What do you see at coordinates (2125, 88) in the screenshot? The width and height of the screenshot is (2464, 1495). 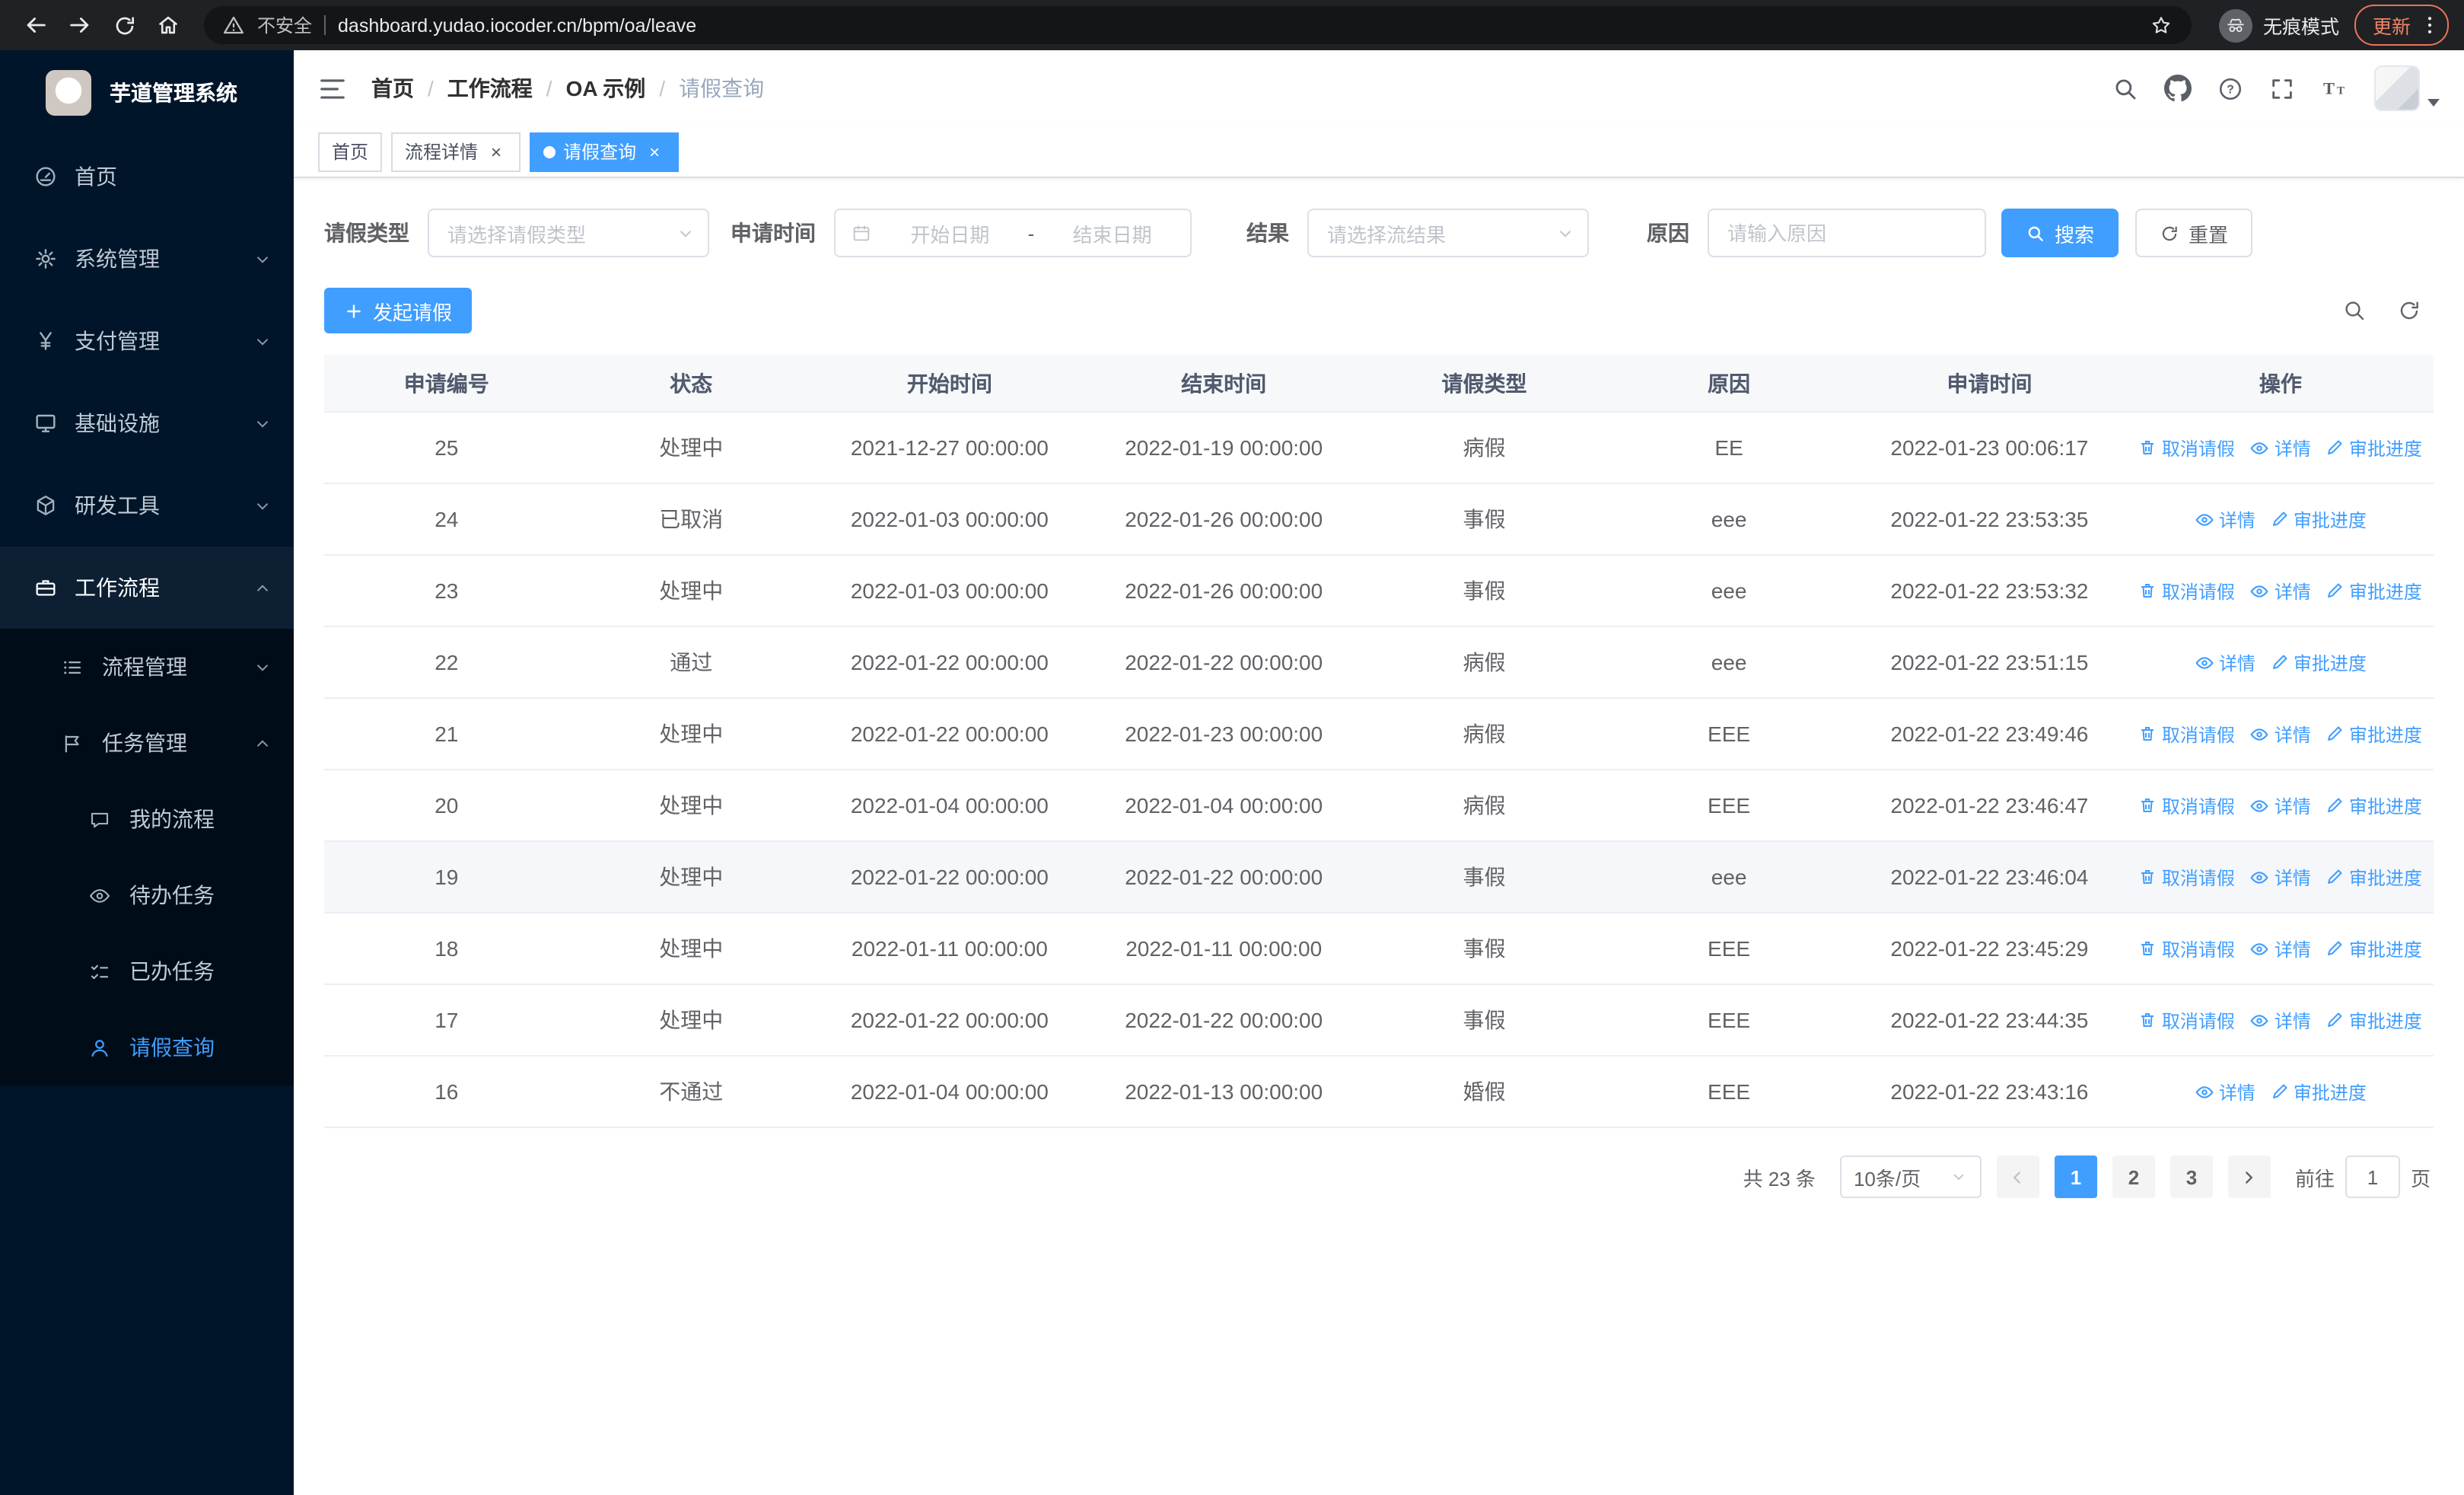 I see `search-icon` at bounding box center [2125, 88].